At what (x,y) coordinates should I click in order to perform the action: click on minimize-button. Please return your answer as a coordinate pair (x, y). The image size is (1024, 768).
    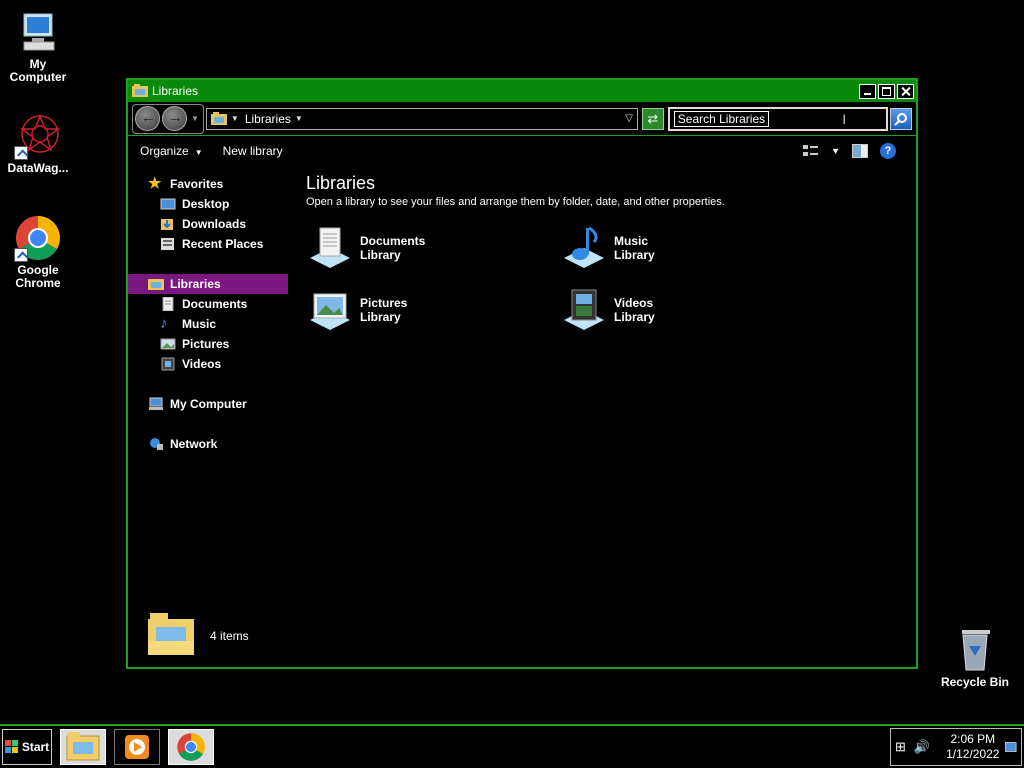
    Looking at the image, I should click on (867, 91).